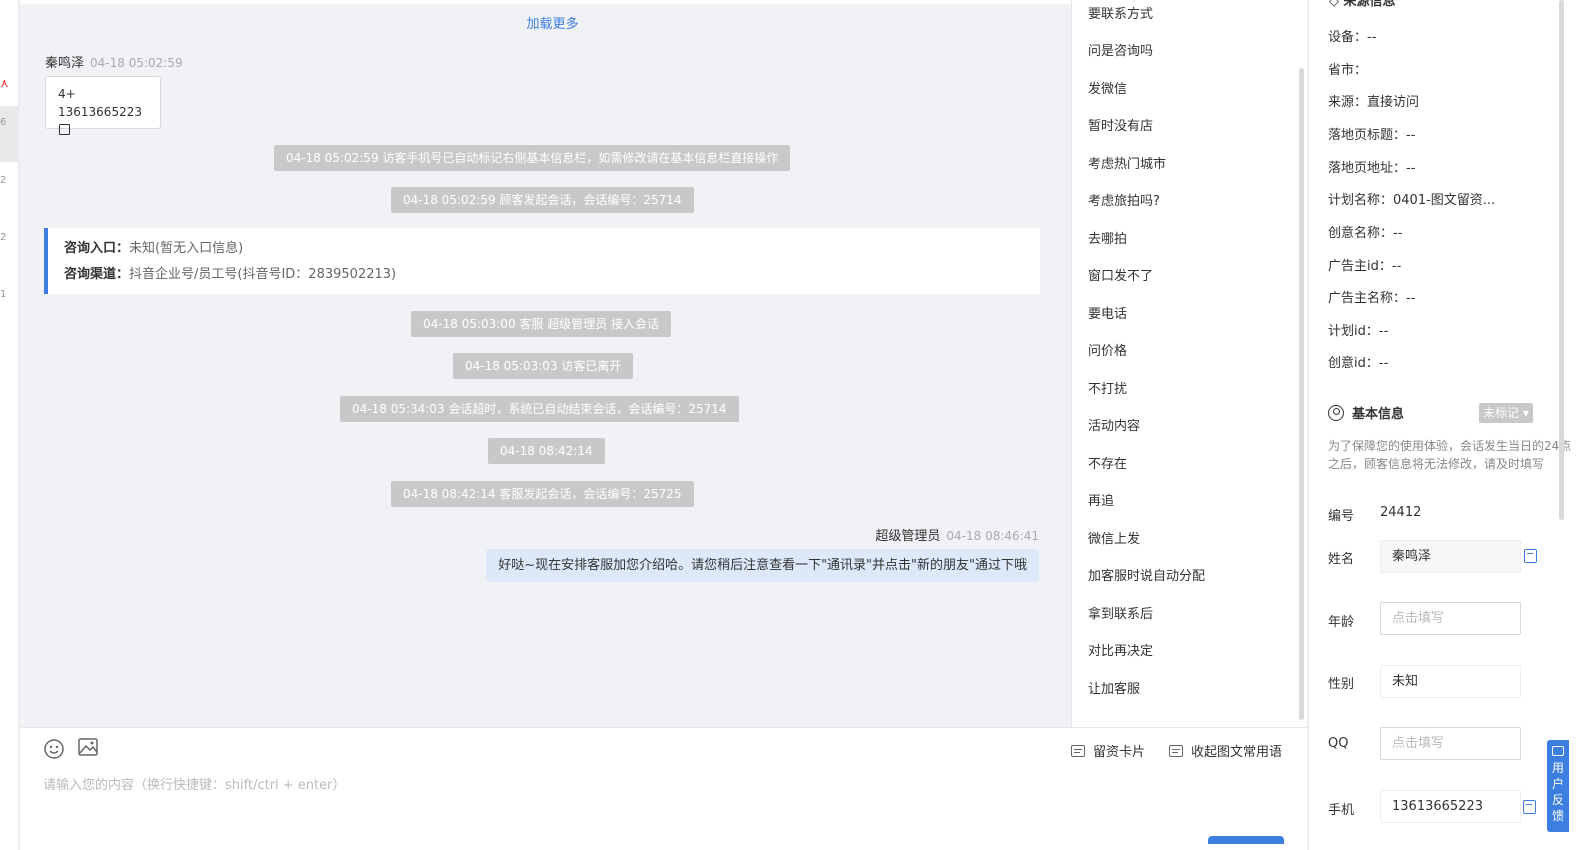  I want to click on message-input, so click(543, 785).